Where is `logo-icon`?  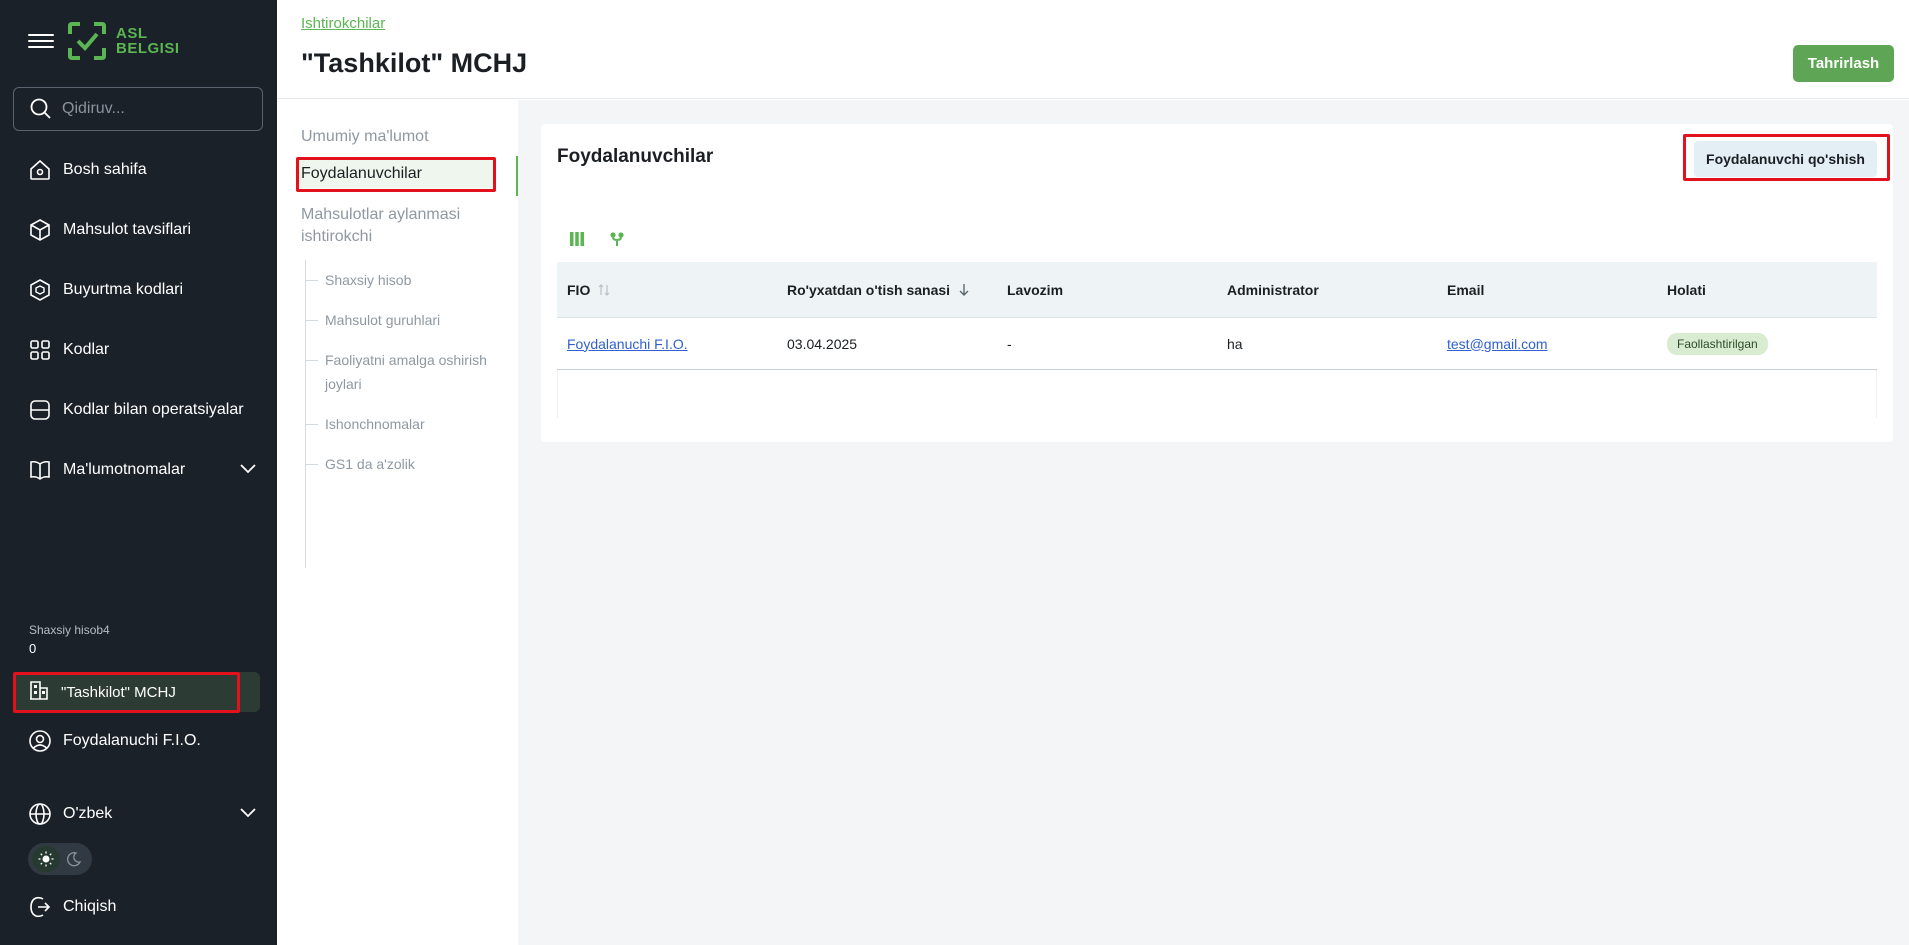
logo-icon is located at coordinates (87, 41).